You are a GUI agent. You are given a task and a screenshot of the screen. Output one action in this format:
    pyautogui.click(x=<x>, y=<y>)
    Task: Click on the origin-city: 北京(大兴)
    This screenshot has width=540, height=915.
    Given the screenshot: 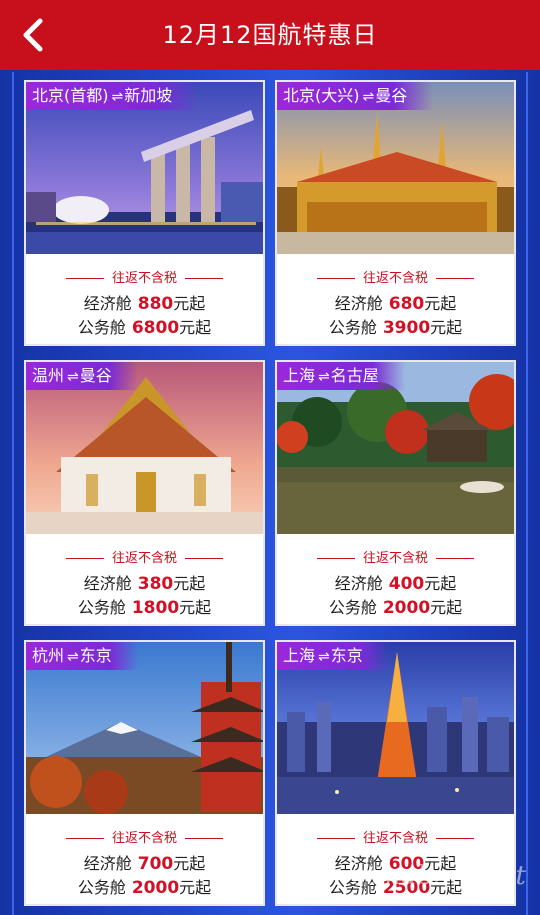 What is the action you would take?
    pyautogui.click(x=321, y=95)
    